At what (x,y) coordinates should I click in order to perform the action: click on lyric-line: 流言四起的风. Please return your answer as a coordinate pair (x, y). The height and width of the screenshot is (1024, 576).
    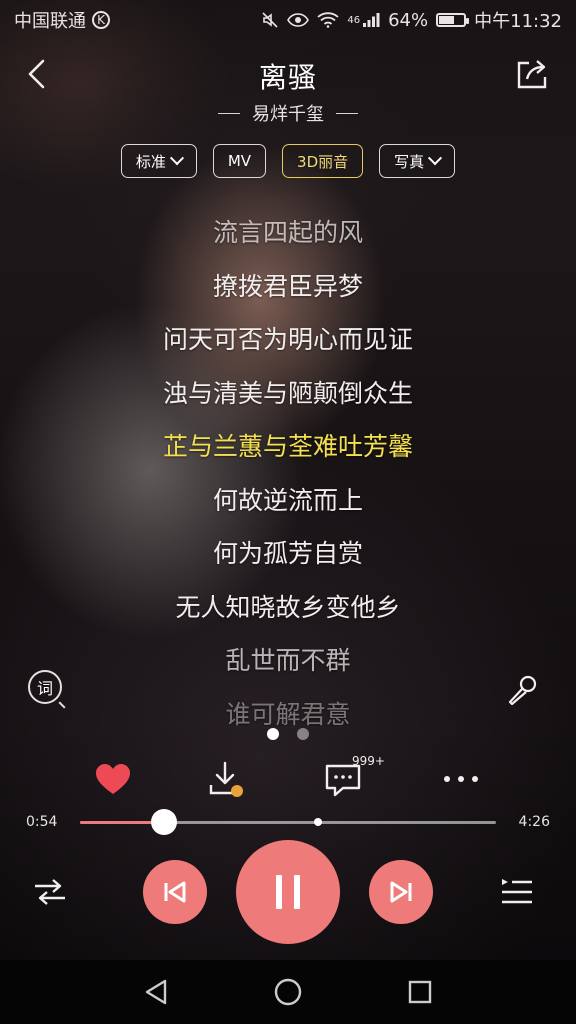
    Looking at the image, I should click on (287, 232).